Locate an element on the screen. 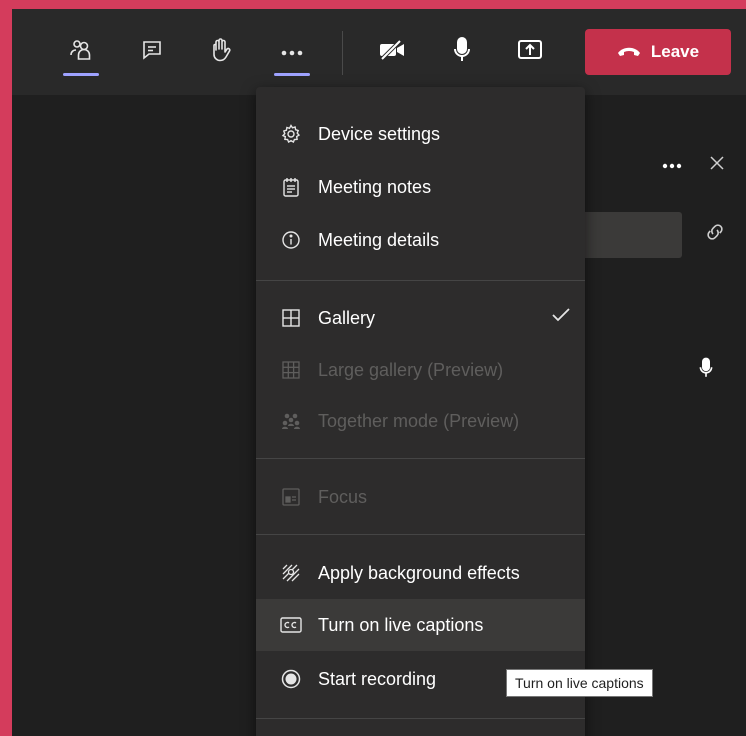  menu-item-focus: Focus is located at coordinates (420, 497).